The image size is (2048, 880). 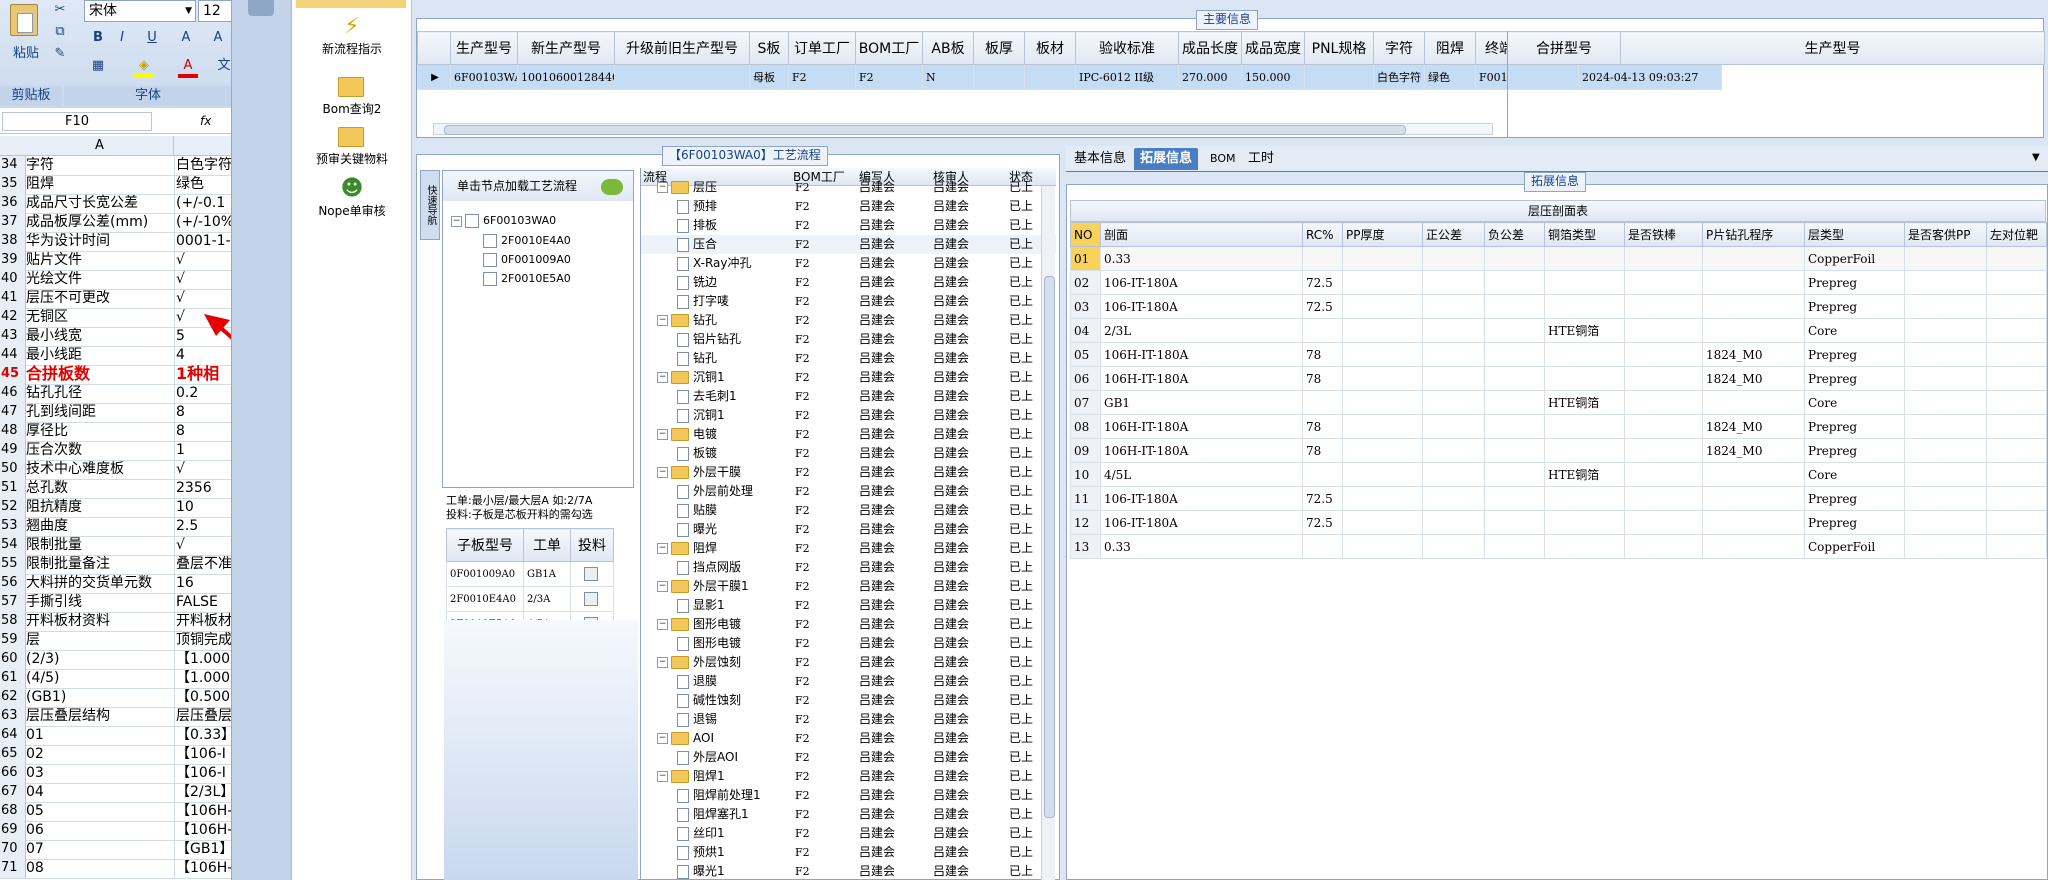 What do you see at coordinates (1453, 234) in the screenshot?
I see `lamination-col-header: 正公差` at bounding box center [1453, 234].